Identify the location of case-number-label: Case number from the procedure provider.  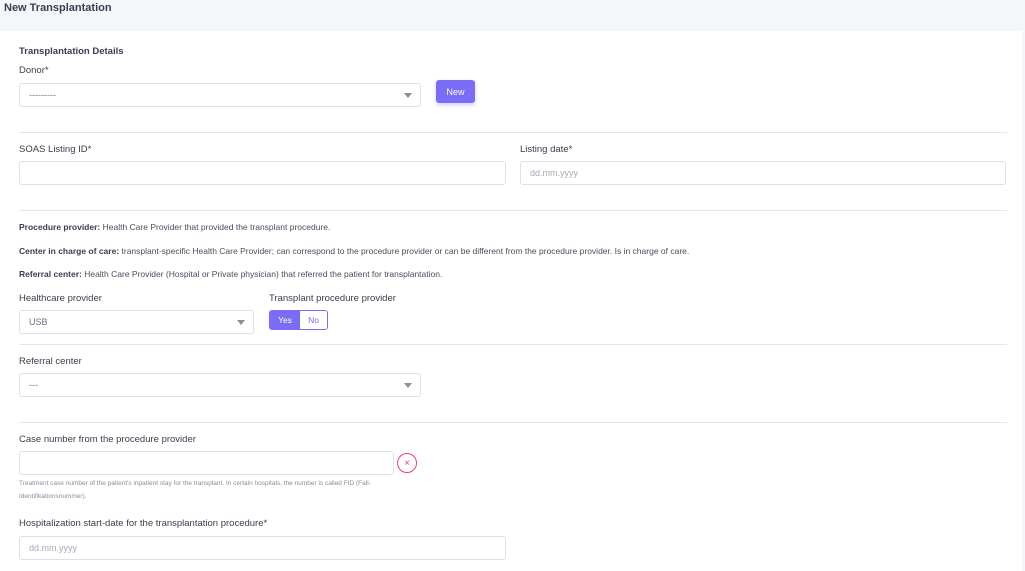
(107, 439).